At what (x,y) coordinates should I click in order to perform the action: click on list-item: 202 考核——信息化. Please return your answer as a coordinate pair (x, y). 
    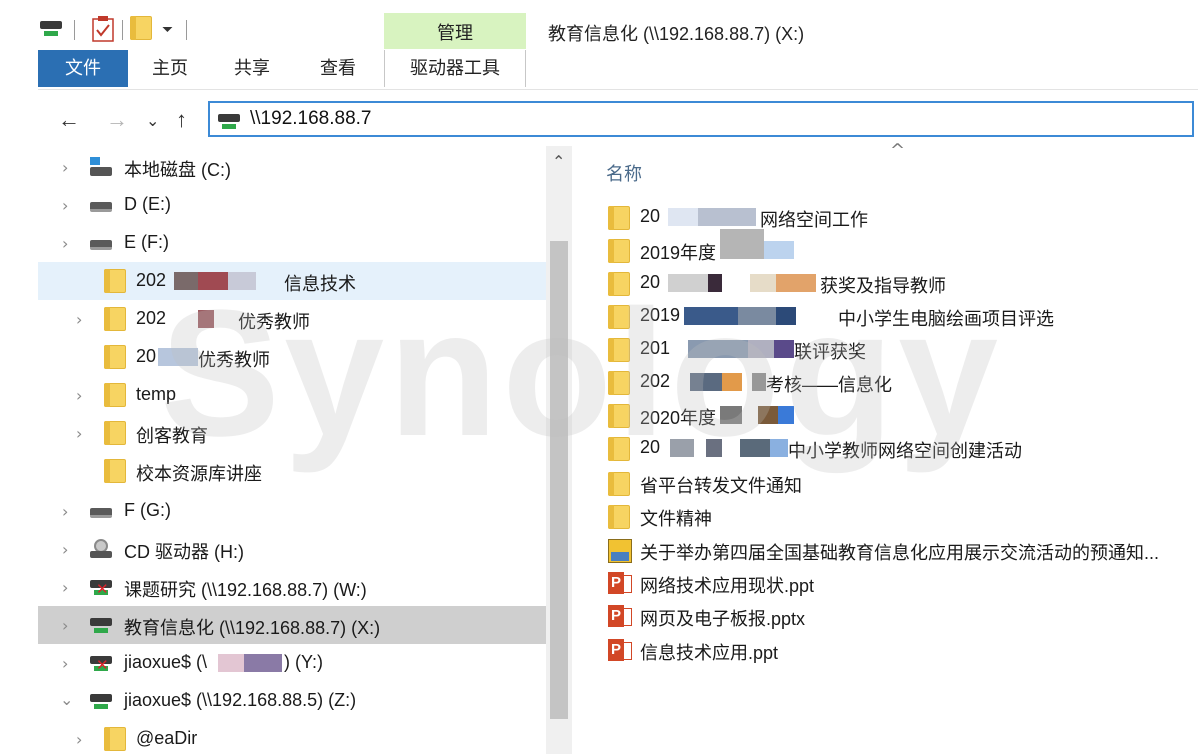
    Looking at the image, I should click on (902, 383).